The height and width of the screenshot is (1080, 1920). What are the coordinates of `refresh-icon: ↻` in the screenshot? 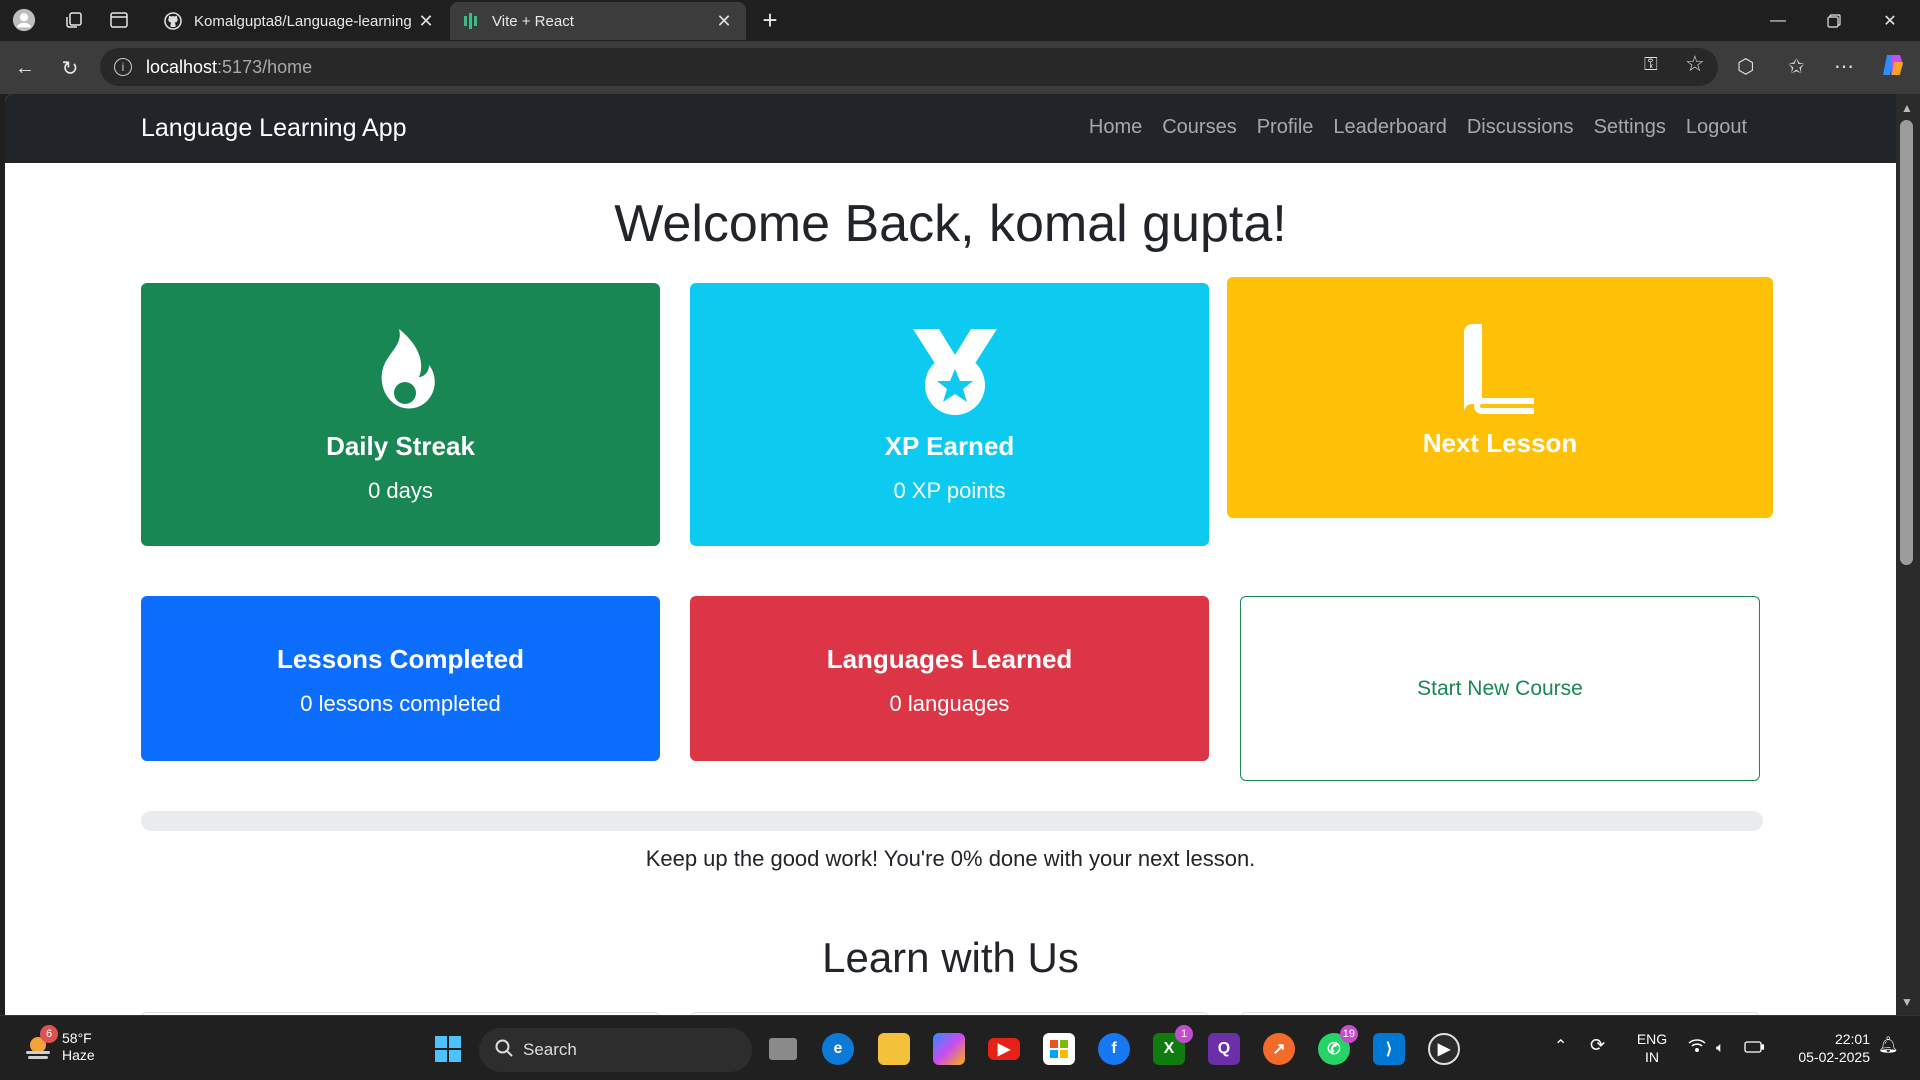 It's located at (70, 68).